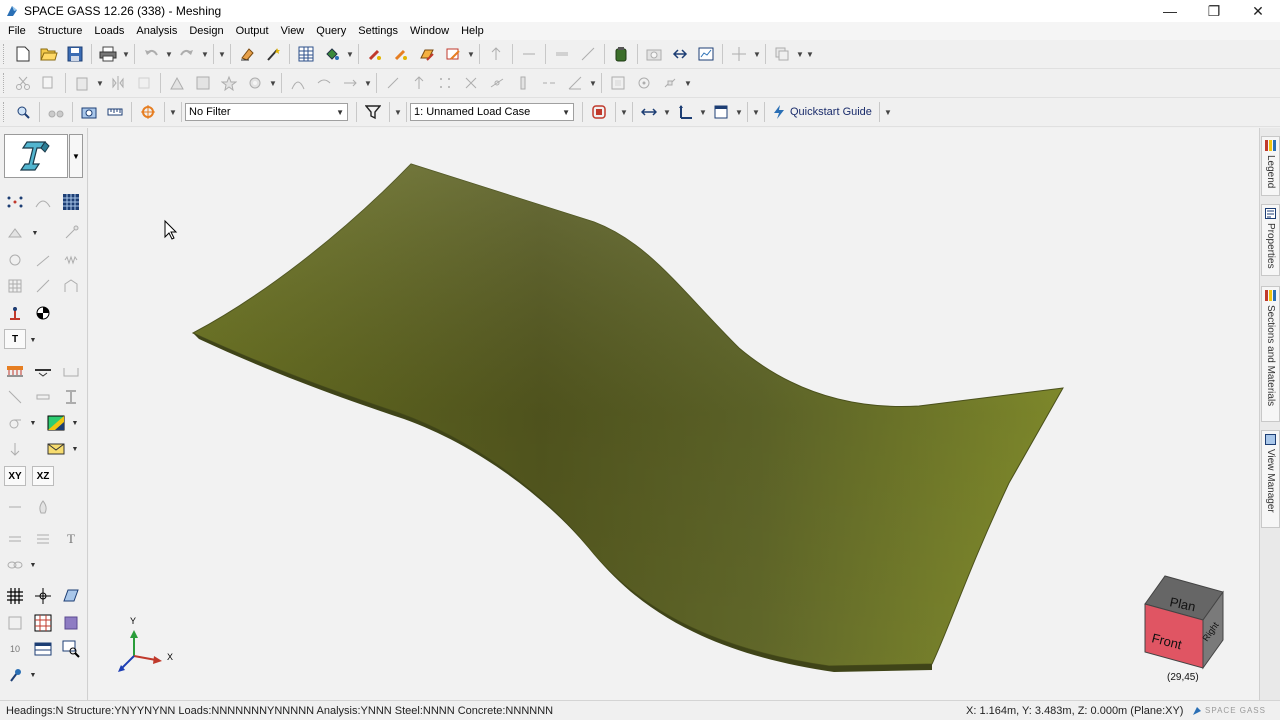  Describe the element at coordinates (36, 156) in the screenshot. I see `structure-mode-button` at that location.